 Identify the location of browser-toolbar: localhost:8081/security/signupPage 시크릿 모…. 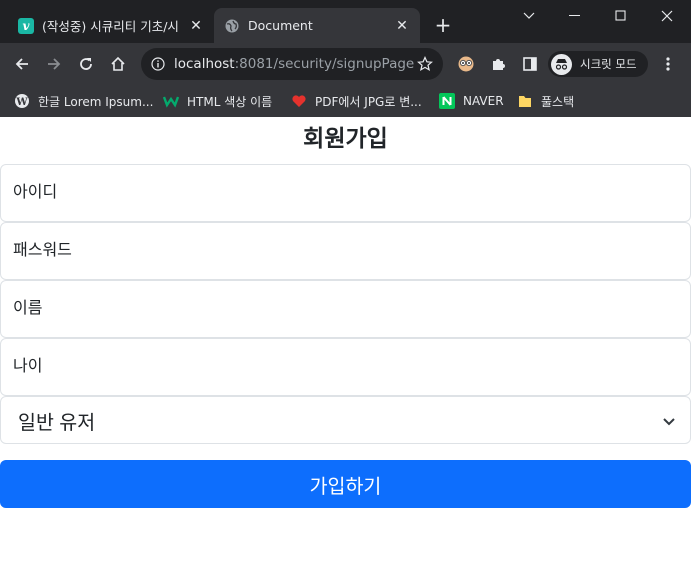
(345, 64).